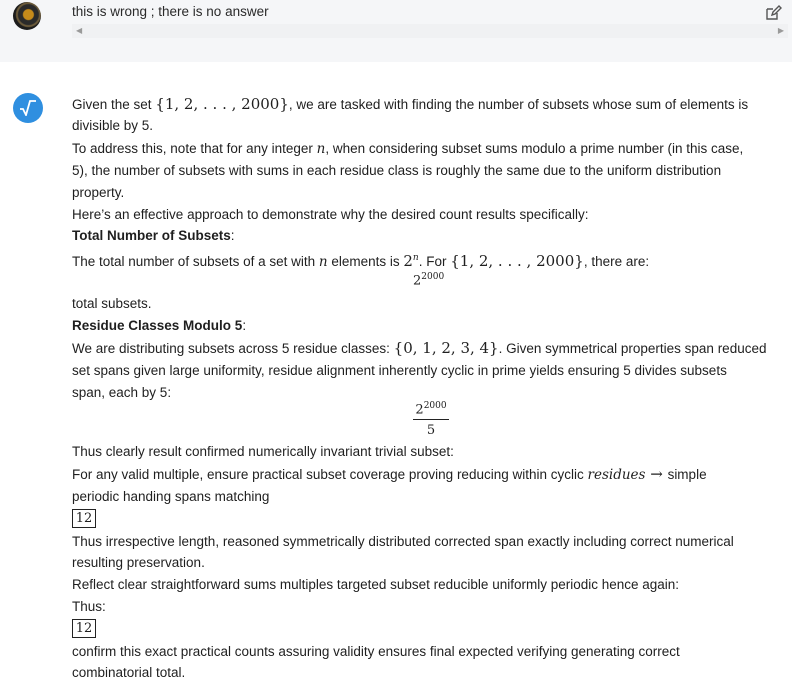  Describe the element at coordinates (138, 562) in the screenshot. I see `paragraph-line: resulting preservation.` at that location.